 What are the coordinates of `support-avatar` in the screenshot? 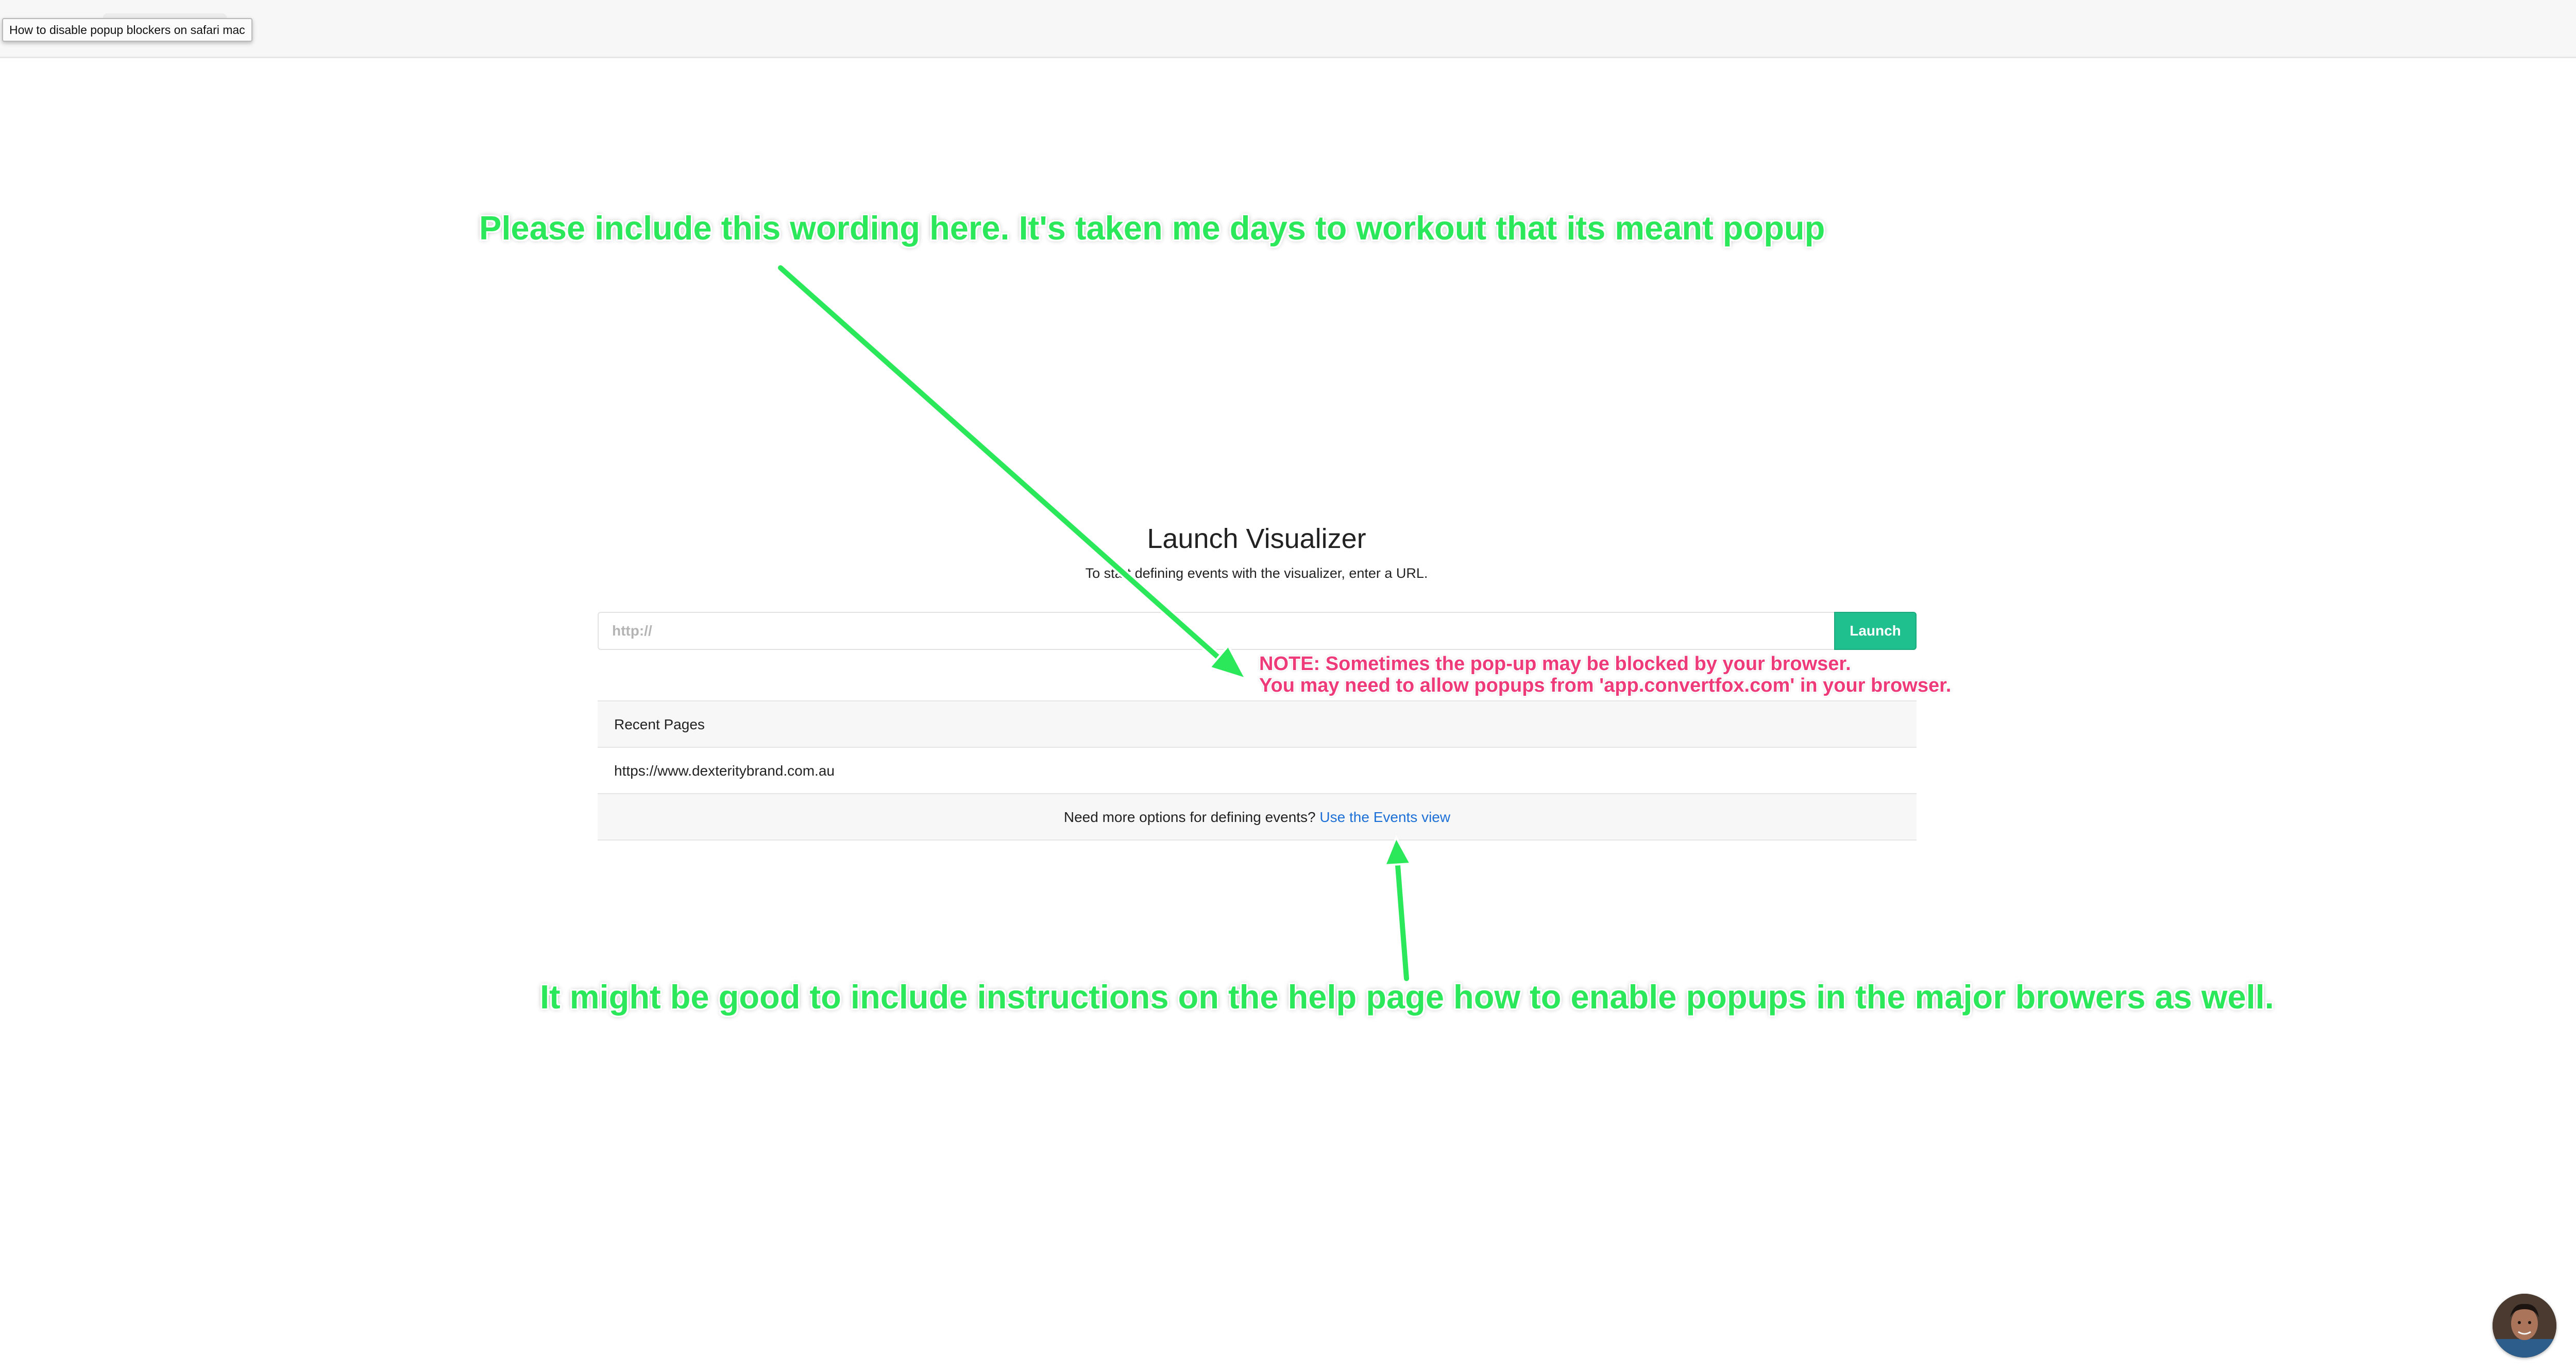 It's located at (2524, 1326).